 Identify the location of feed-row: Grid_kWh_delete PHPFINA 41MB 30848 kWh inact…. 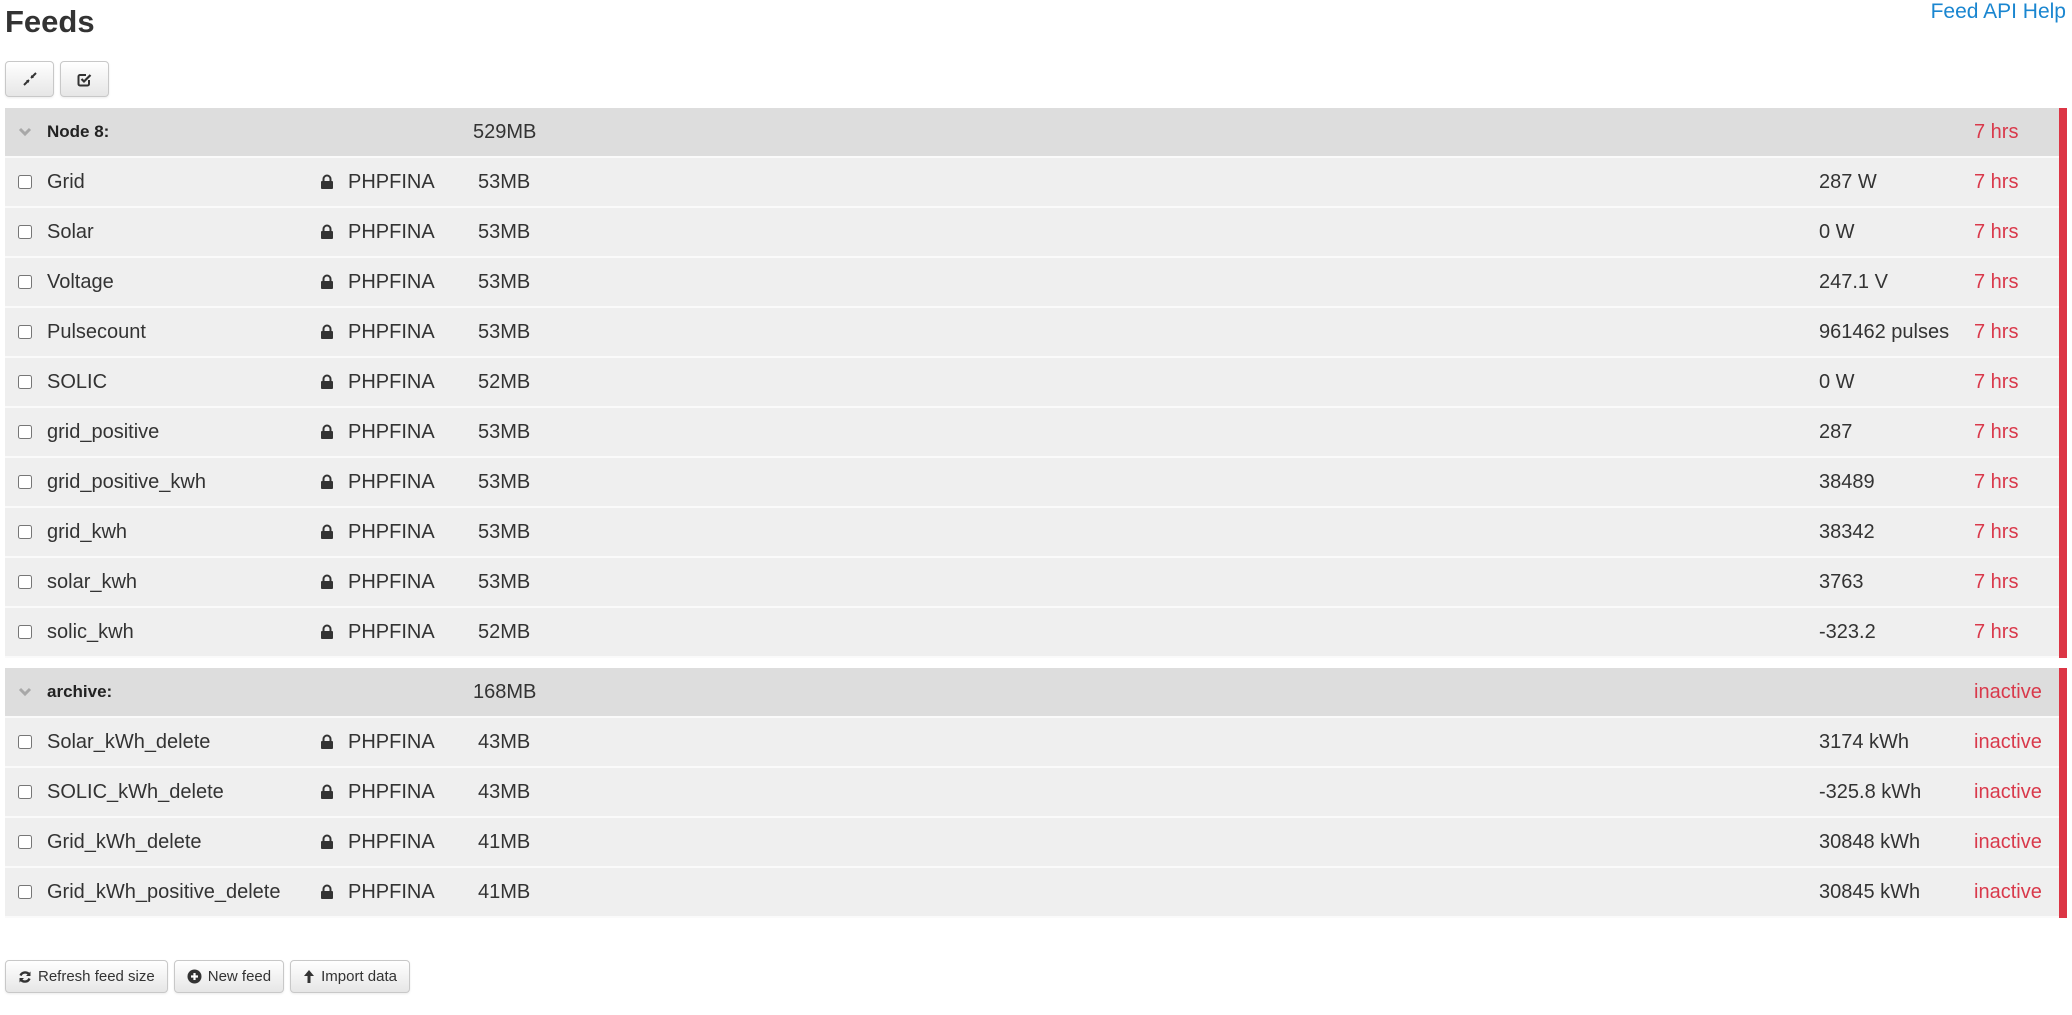
(1036, 843).